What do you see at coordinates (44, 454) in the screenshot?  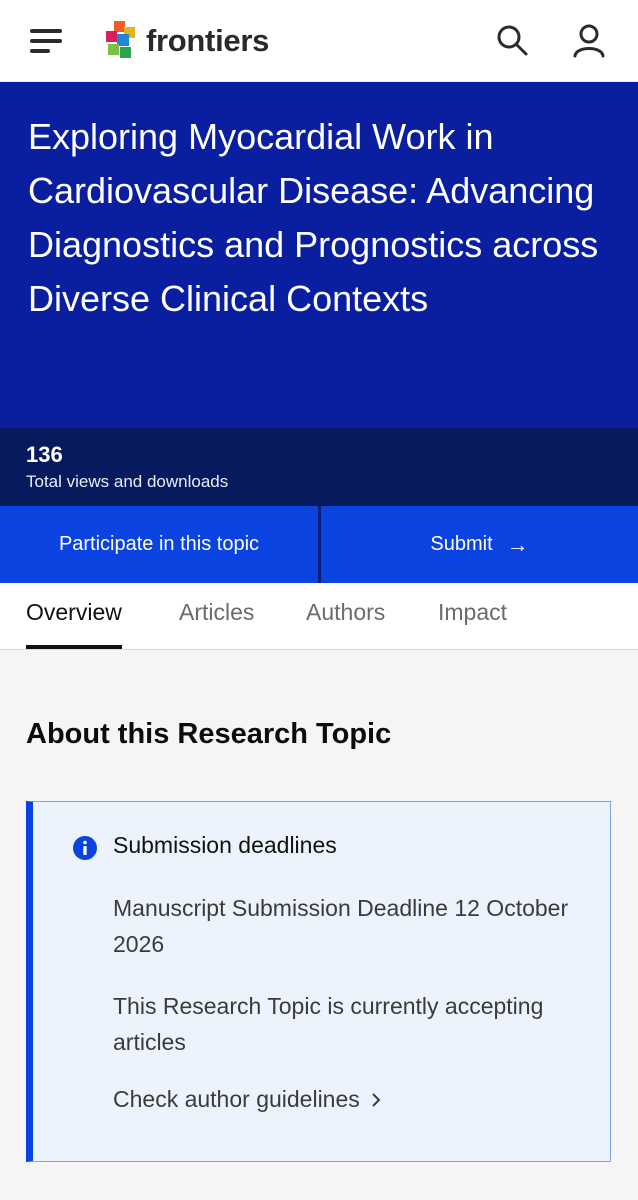 I see `views-count: 136` at bounding box center [44, 454].